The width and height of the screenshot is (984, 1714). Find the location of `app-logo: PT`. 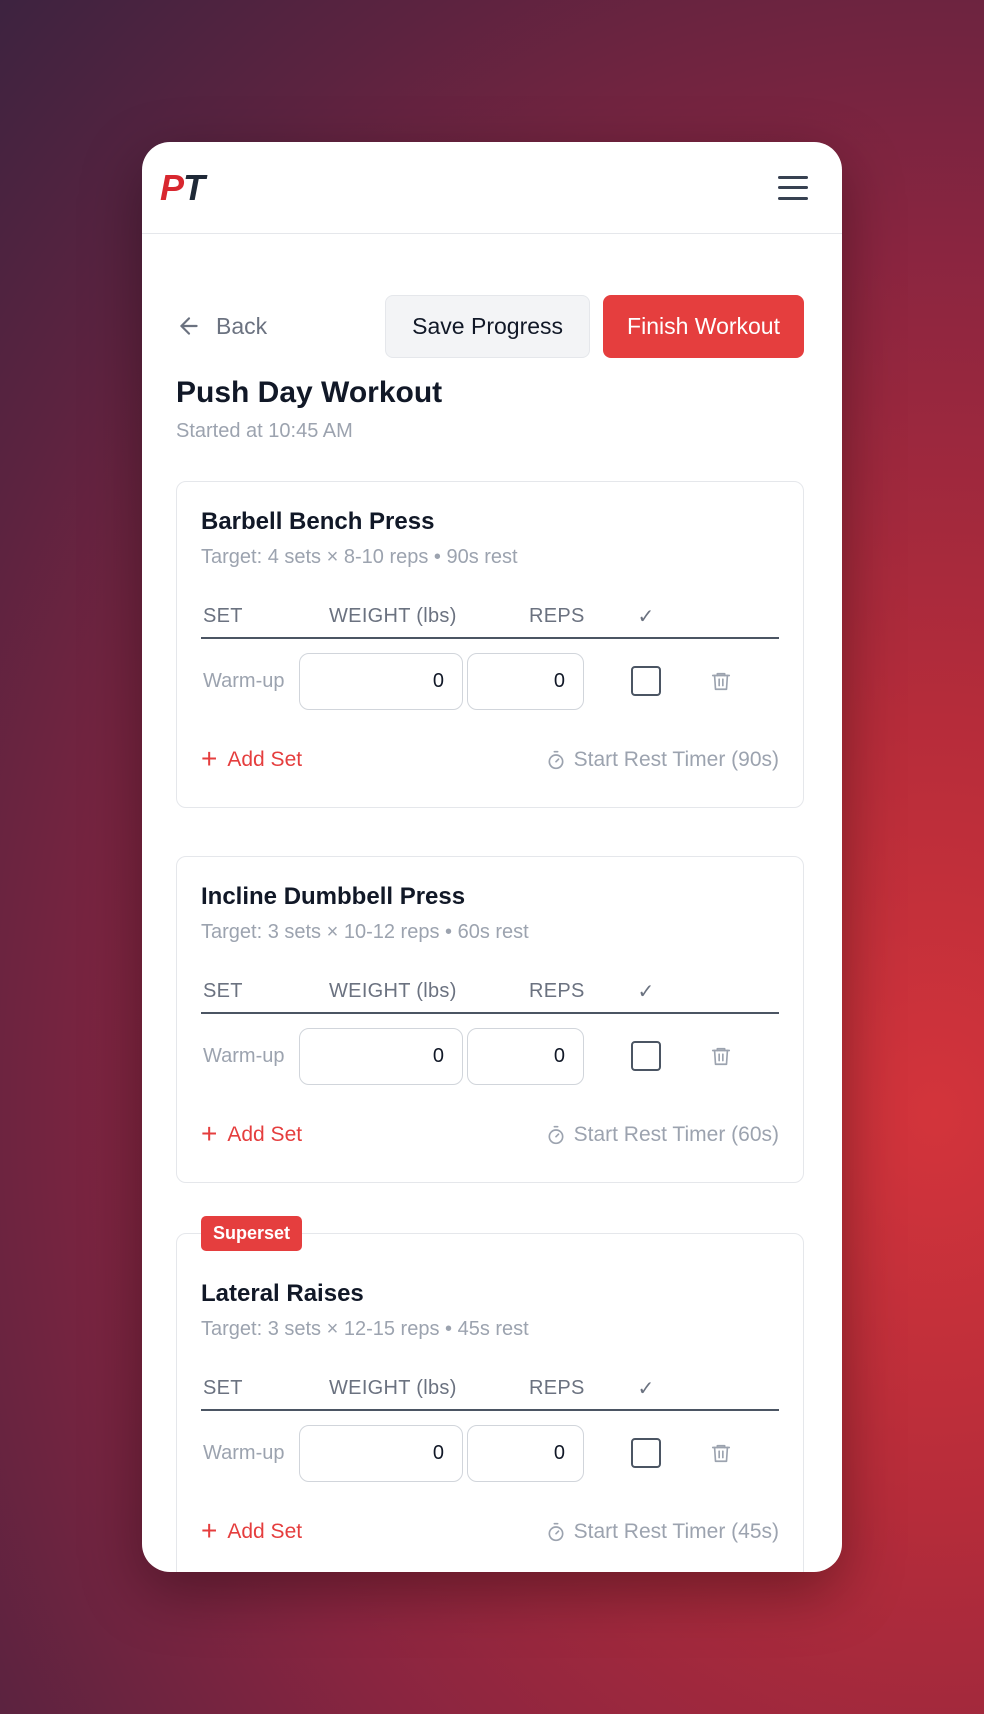

app-logo: PT is located at coordinates (182, 187).